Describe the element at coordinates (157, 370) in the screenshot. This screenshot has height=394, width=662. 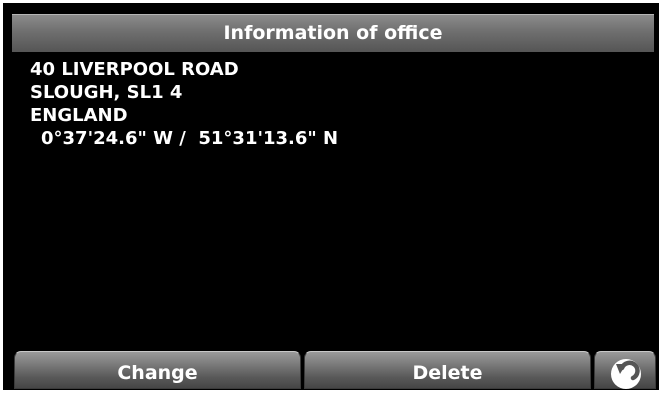
I see `change-button: Change` at that location.